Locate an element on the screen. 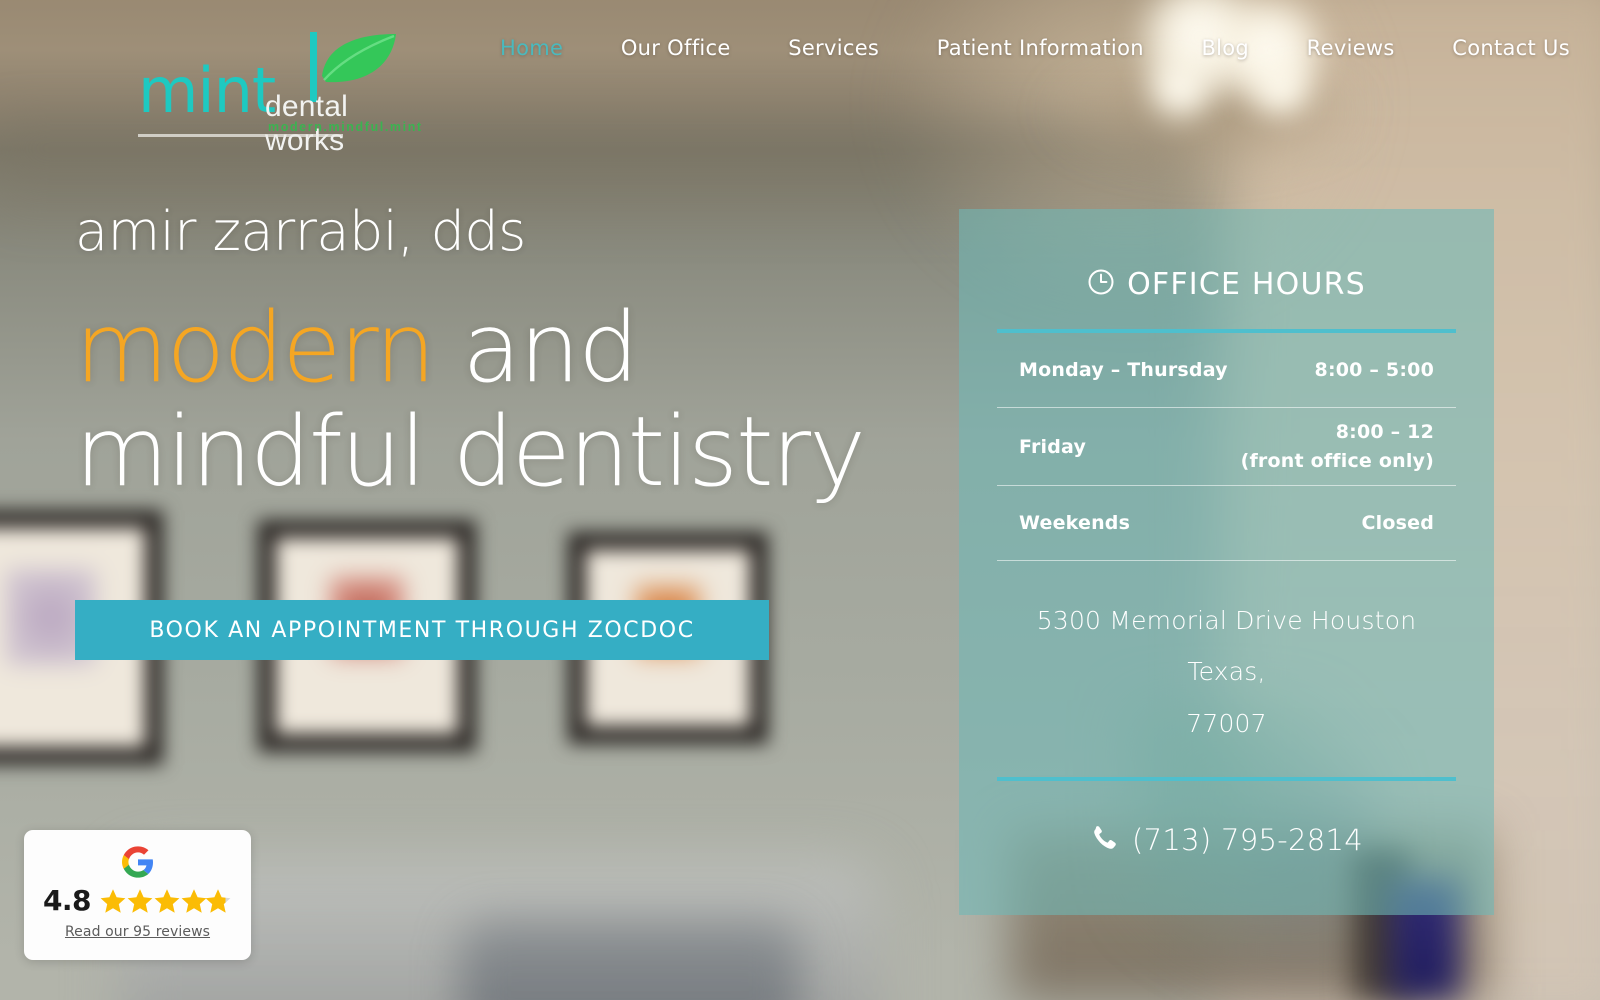 This screenshot has height=1000, width=1600. hours-value-note: (front office only) is located at coordinates (1337, 460).